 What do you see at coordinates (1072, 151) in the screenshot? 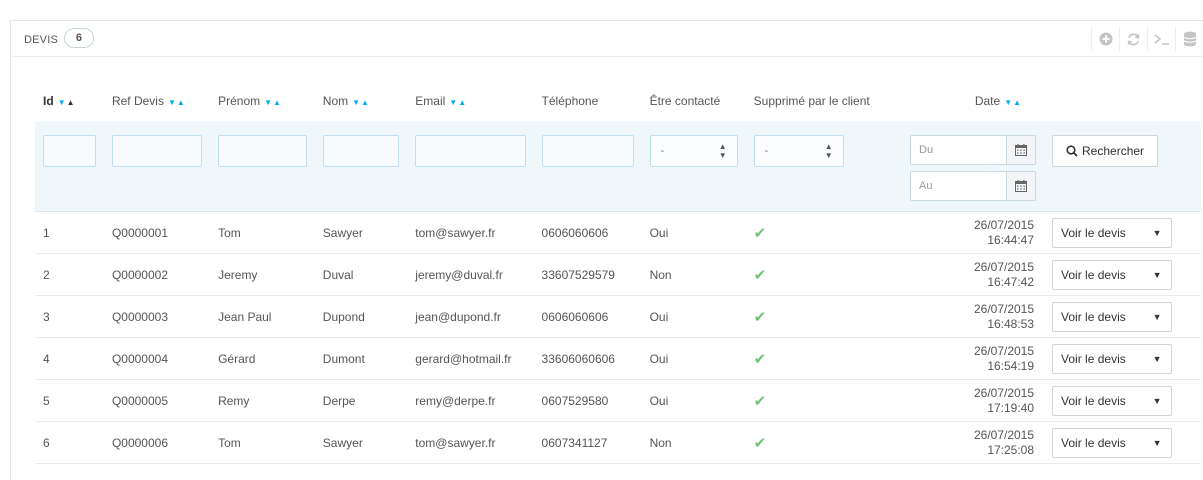
I see `search-icon` at bounding box center [1072, 151].